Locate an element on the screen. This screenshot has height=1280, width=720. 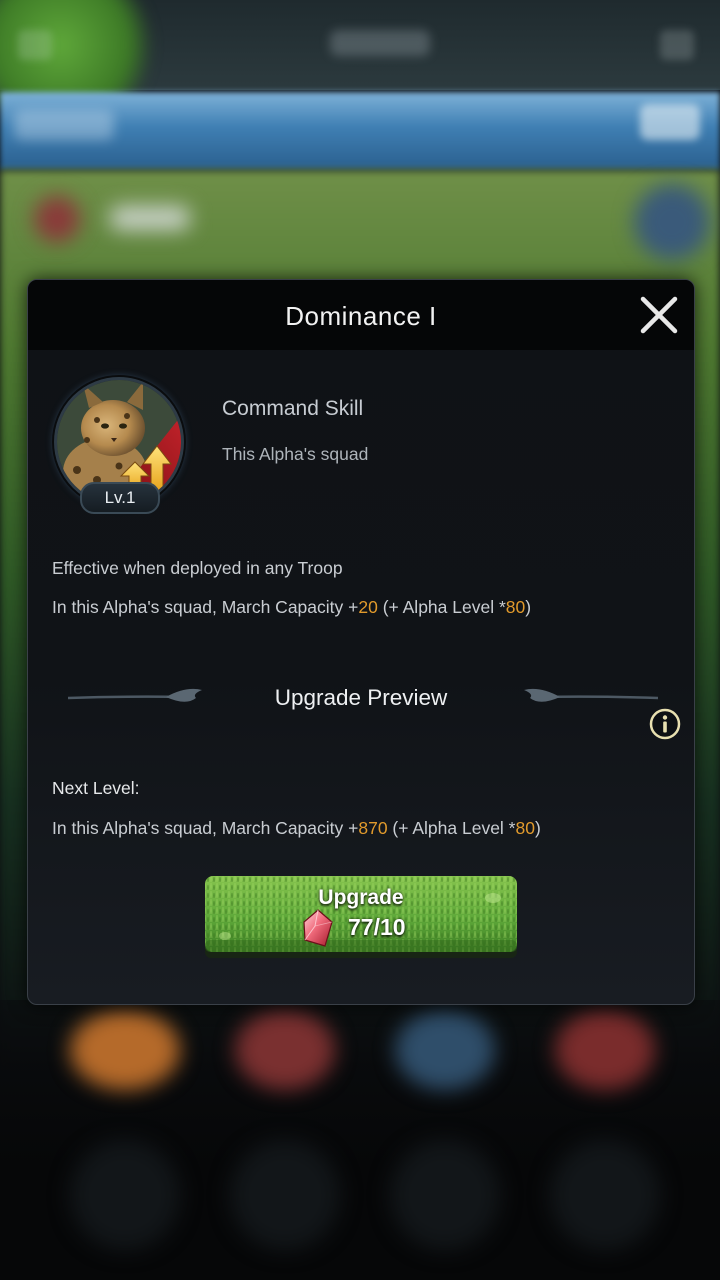
dialog-title: Dominance I is located at coordinates (361, 316).